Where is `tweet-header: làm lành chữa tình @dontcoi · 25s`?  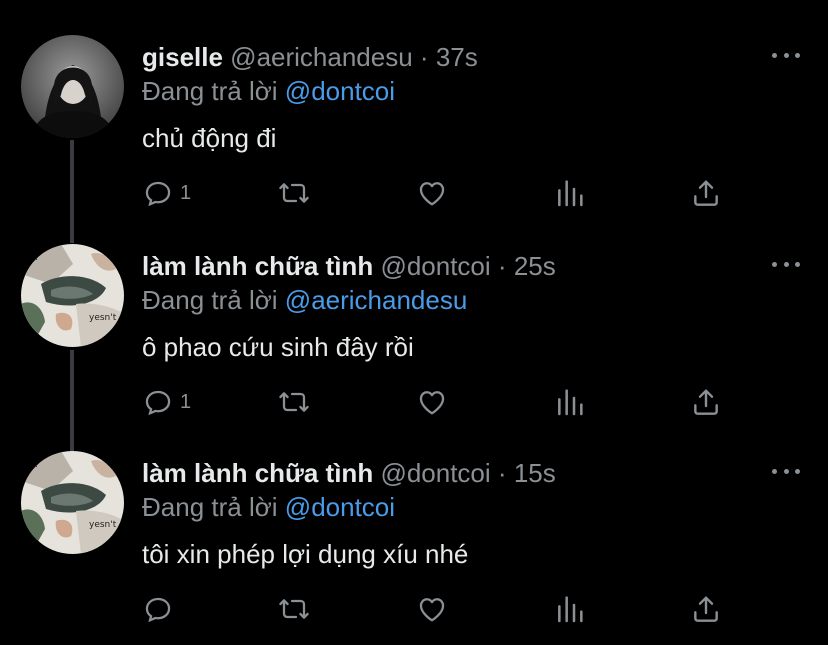 tweet-header: làm lành chữa tình @dontcoi · 25s is located at coordinates (349, 266).